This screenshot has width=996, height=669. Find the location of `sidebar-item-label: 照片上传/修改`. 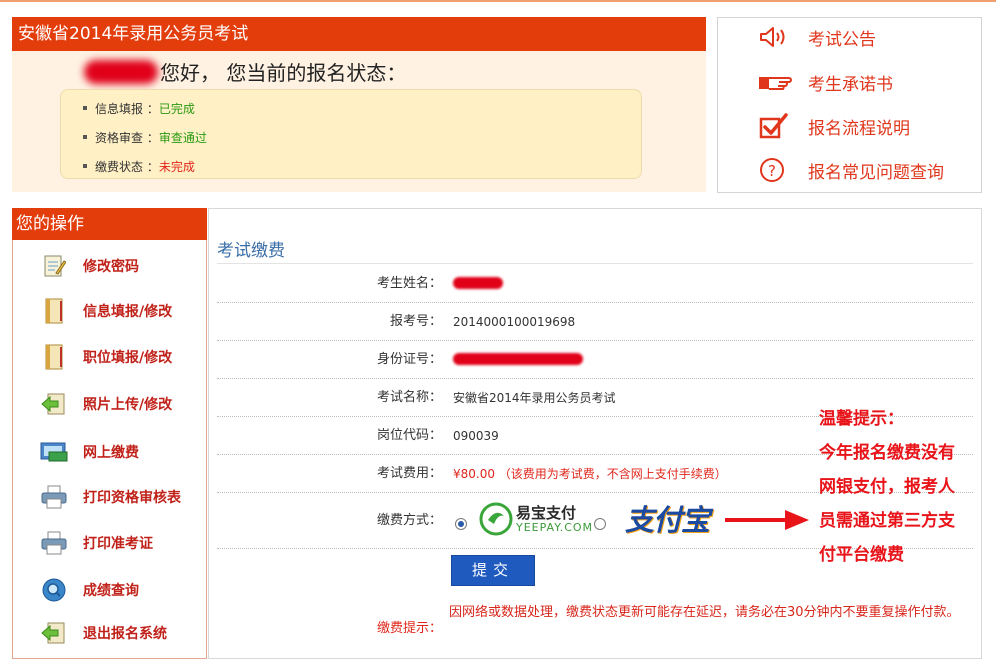

sidebar-item-label: 照片上传/修改 is located at coordinates (128, 405).